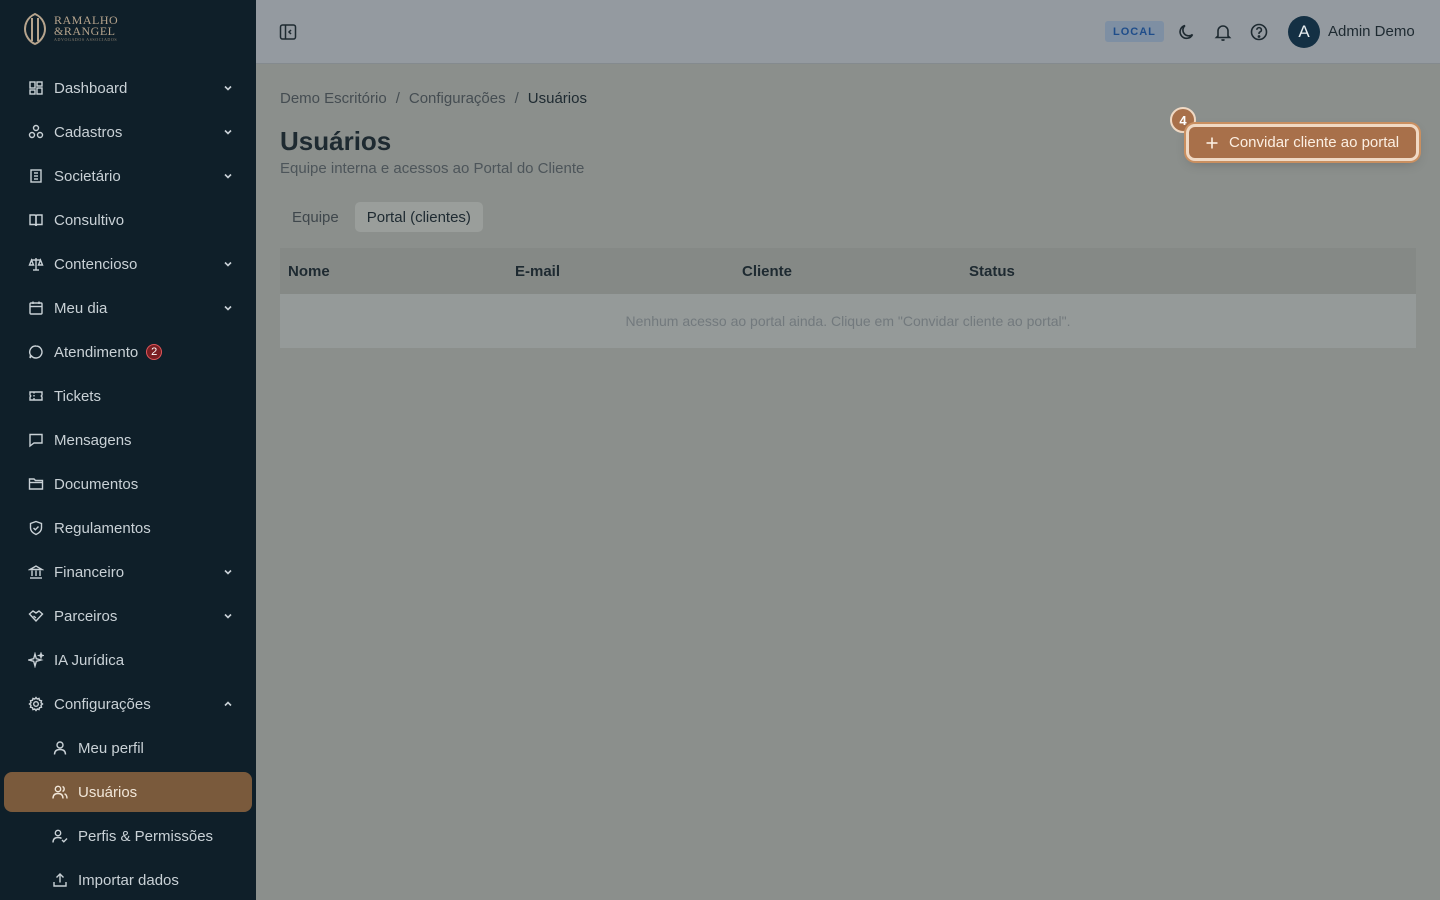 The image size is (1440, 900). What do you see at coordinates (111, 748) in the screenshot?
I see `sidebar-subitem-label: Meu perfil` at bounding box center [111, 748].